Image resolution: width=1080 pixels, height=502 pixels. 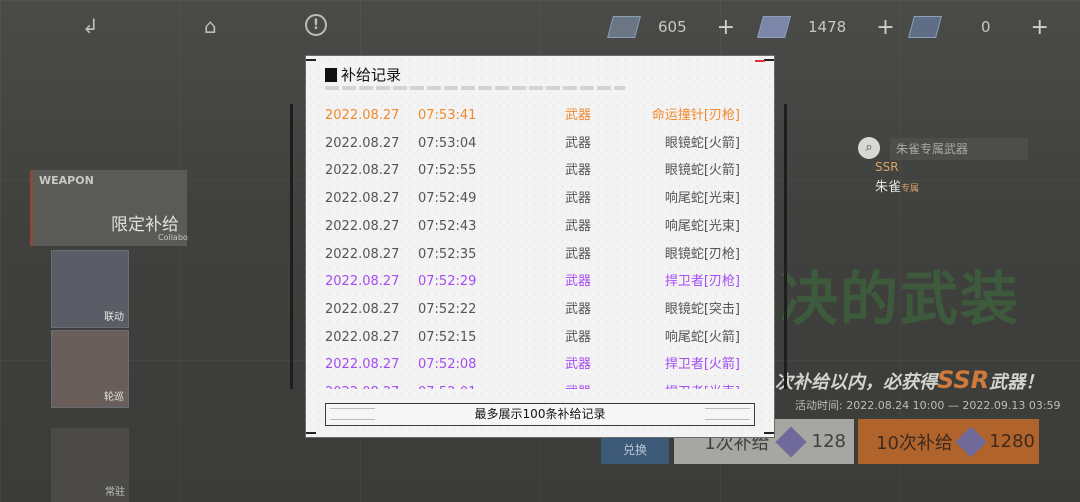 I want to click on record-row: 2022.08.27 07:52:01 武器 捍卫者[光束], so click(x=540, y=386).